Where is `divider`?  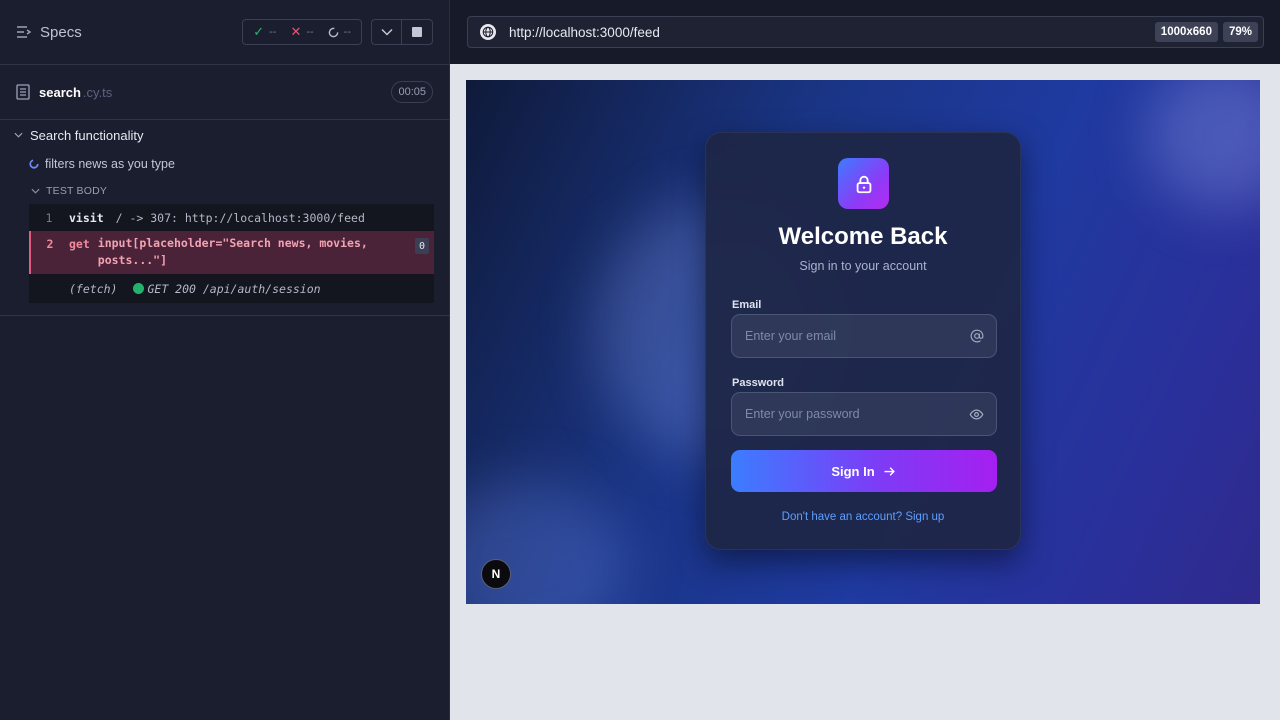
divider is located at coordinates (225, 315).